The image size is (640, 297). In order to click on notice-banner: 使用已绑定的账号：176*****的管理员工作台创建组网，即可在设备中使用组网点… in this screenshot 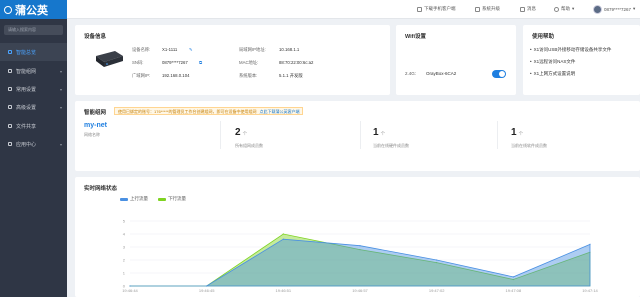, I will do `click(209, 111)`.